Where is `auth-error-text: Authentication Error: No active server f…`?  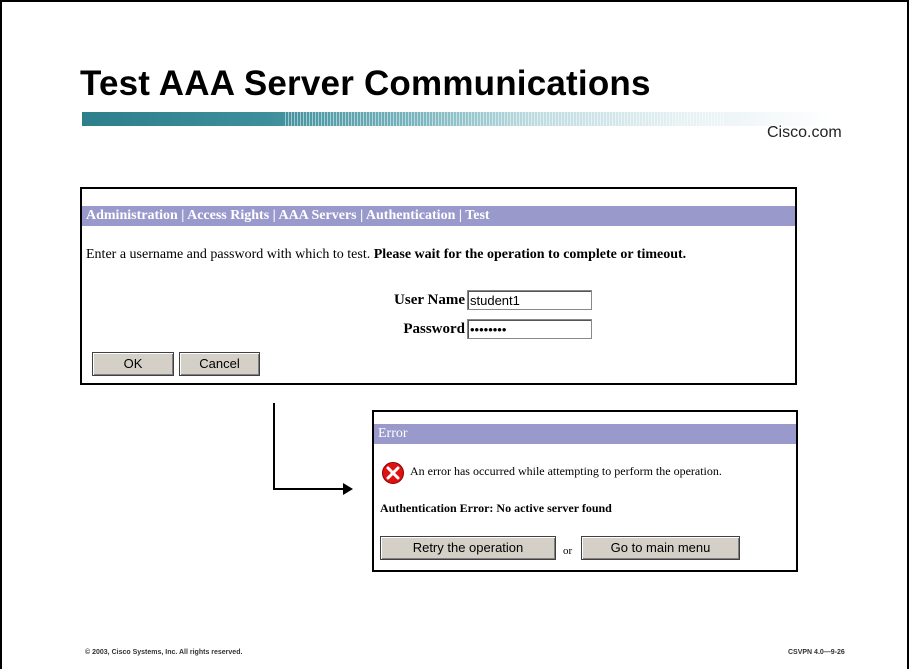 auth-error-text: Authentication Error: No active server f… is located at coordinates (496, 508).